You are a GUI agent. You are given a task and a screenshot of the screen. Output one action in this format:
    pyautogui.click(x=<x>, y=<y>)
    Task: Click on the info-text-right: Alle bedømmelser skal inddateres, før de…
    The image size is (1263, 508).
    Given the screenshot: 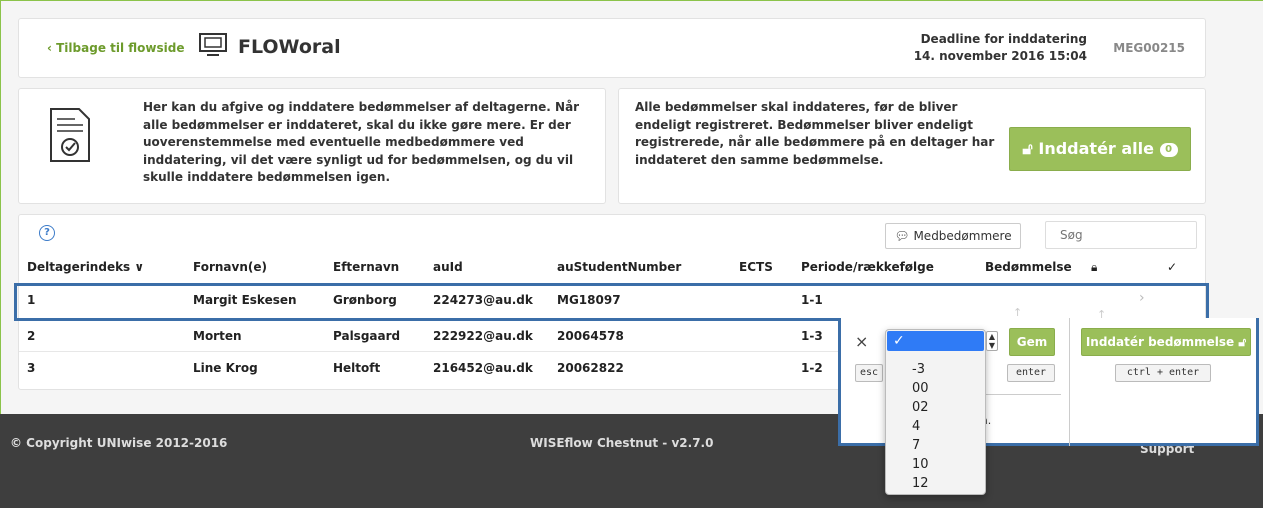 What is the action you would take?
    pyautogui.click(x=815, y=133)
    